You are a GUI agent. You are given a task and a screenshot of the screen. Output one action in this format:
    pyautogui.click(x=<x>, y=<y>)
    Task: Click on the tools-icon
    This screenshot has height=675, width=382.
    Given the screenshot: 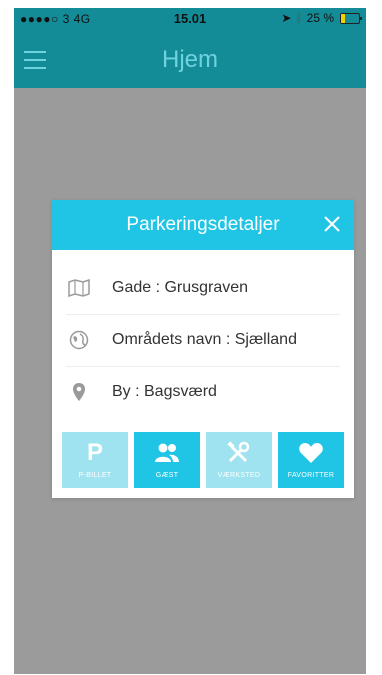 What is the action you would take?
    pyautogui.click(x=239, y=453)
    